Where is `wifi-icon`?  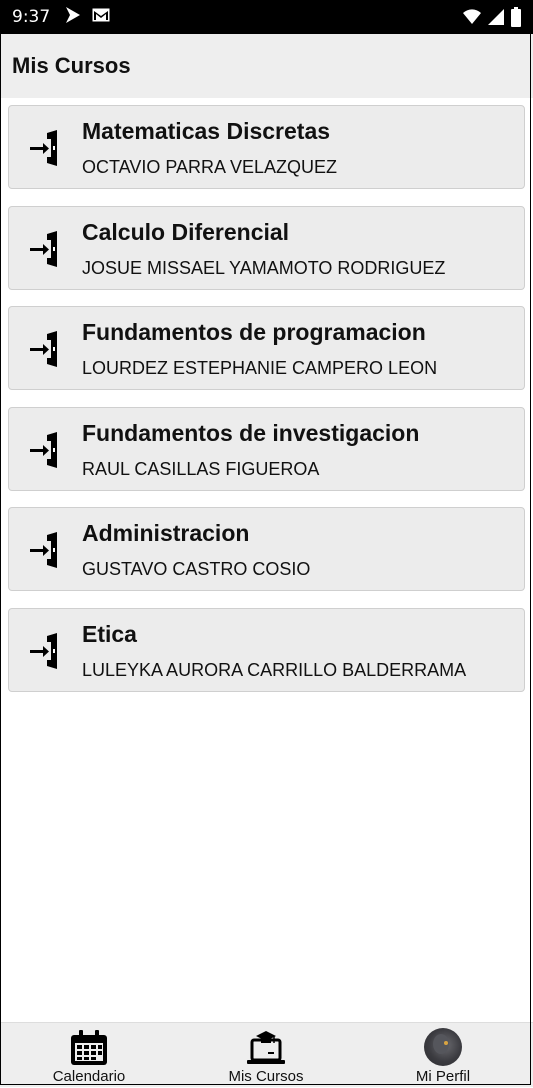
wifi-icon is located at coordinates (472, 19).